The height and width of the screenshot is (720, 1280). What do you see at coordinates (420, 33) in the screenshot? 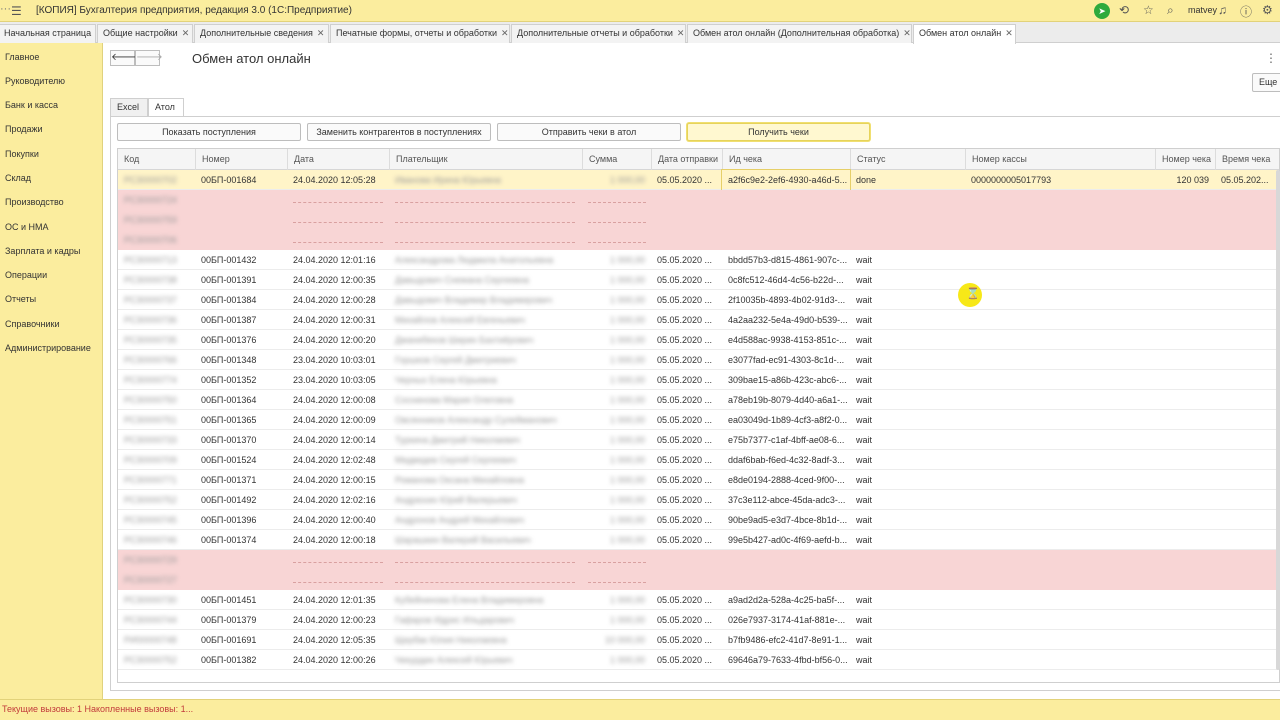
I see `tab-print-forms: Печатные формы, отчеты и обработки ✕` at bounding box center [420, 33].